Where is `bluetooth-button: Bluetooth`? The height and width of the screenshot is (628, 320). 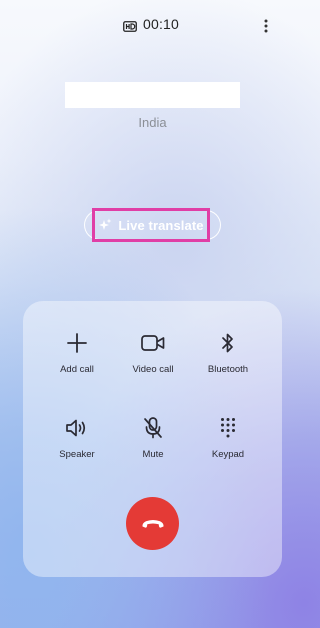
bluetooth-button: Bluetooth is located at coordinates (228, 352).